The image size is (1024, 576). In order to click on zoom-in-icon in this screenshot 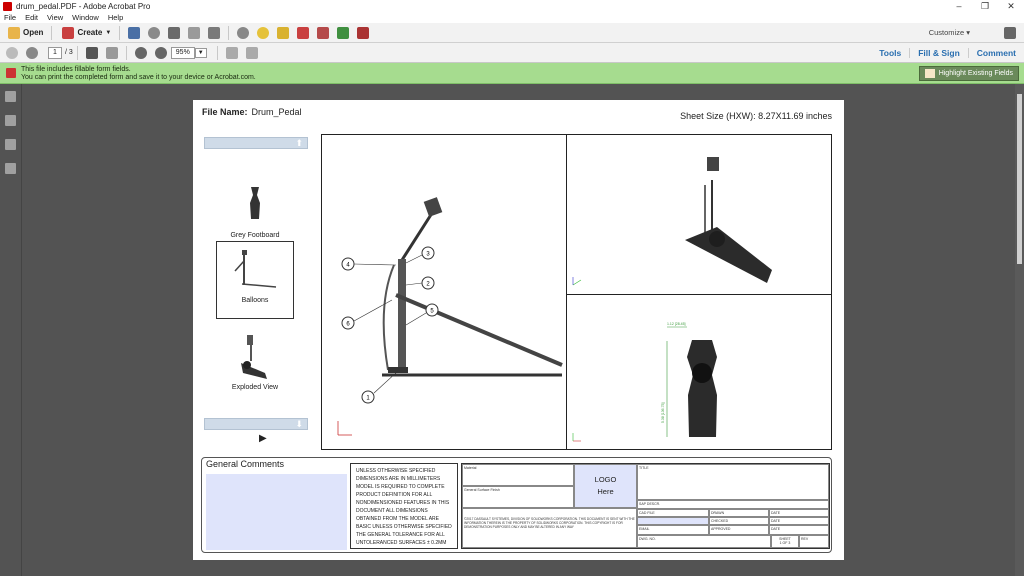, I will do `click(160, 52)`.